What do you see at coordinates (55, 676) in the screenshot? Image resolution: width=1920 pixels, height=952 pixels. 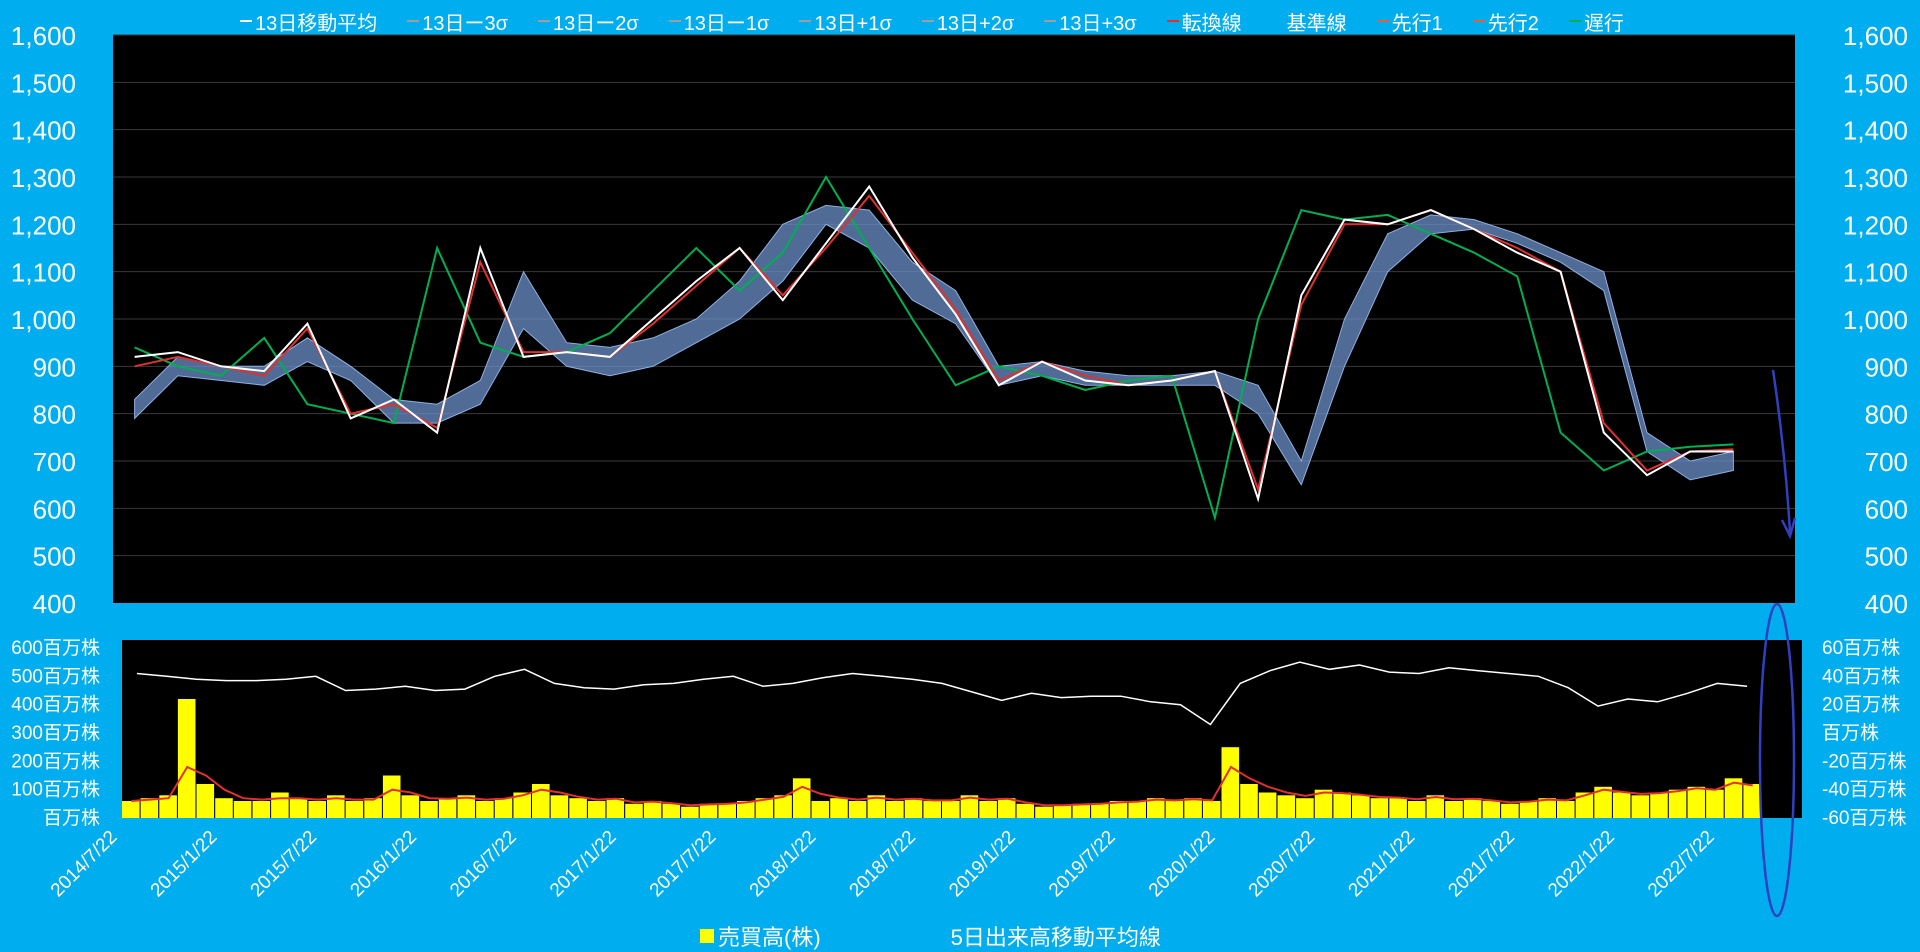 I see `volume-y-tick-label: 500百万株` at bounding box center [55, 676].